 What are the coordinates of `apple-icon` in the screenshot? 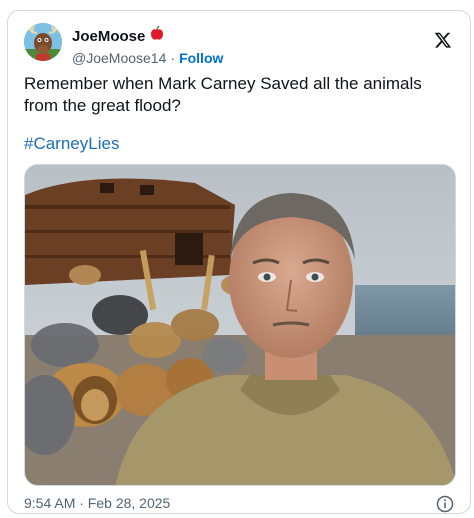 It's located at (157, 35).